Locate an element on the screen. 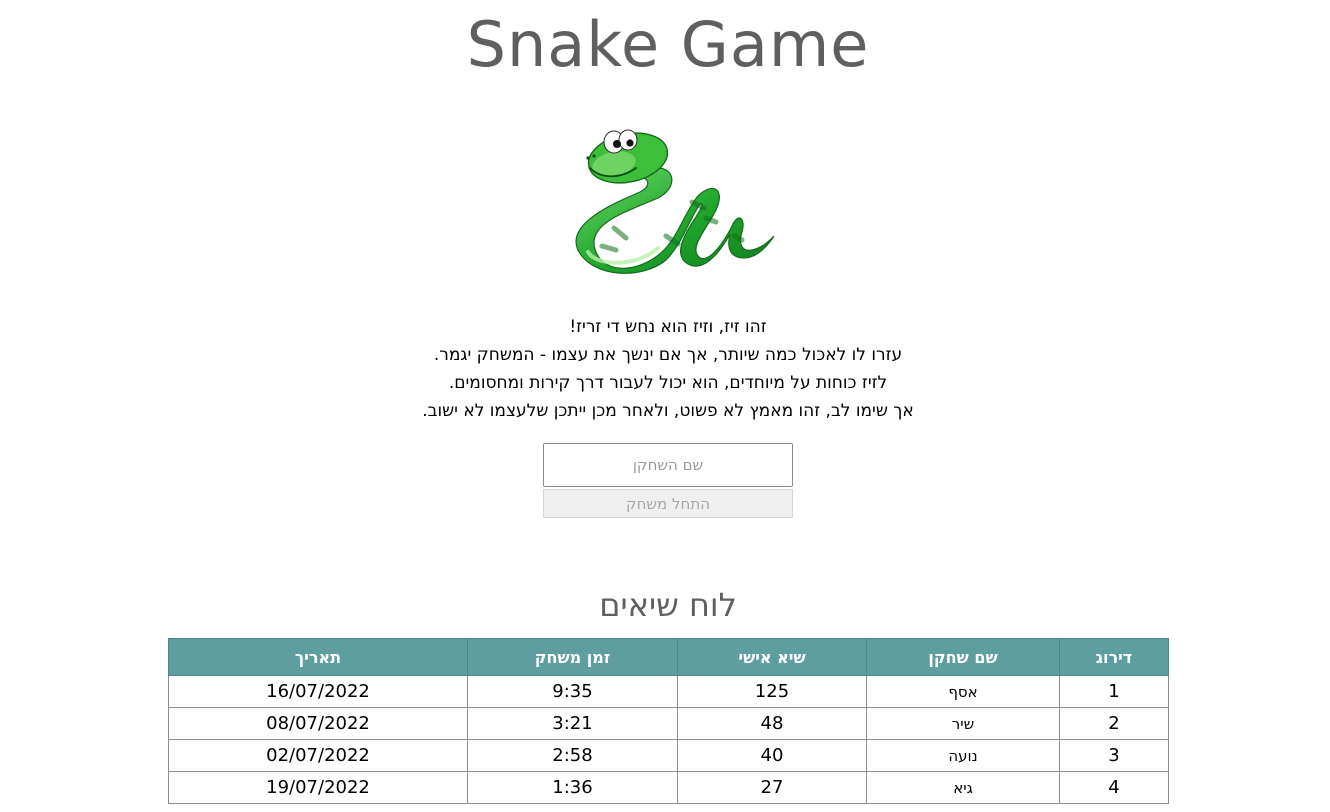  cell-date: 19/07/2022 is located at coordinates (318, 787).